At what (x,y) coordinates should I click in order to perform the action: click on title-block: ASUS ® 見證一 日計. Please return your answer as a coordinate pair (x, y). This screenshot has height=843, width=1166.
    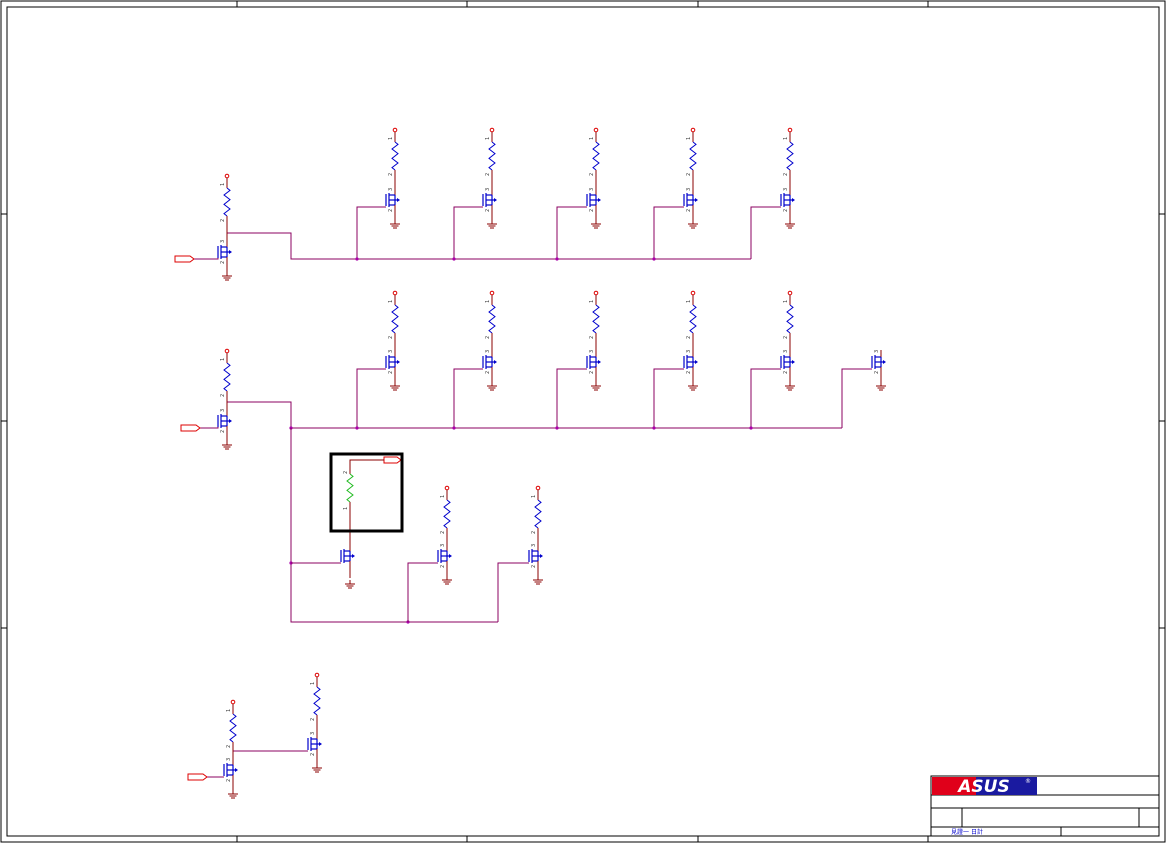
    Looking at the image, I should click on (1045, 806).